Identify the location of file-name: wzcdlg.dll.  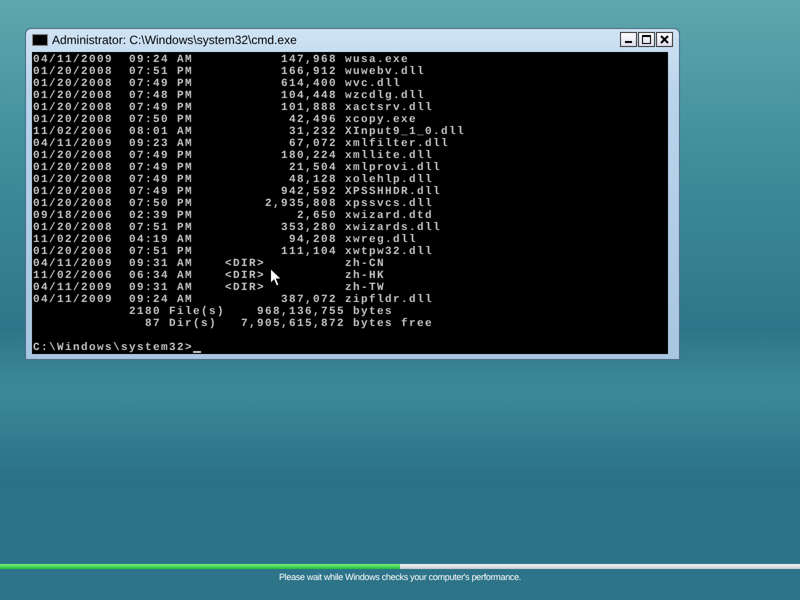
(385, 96).